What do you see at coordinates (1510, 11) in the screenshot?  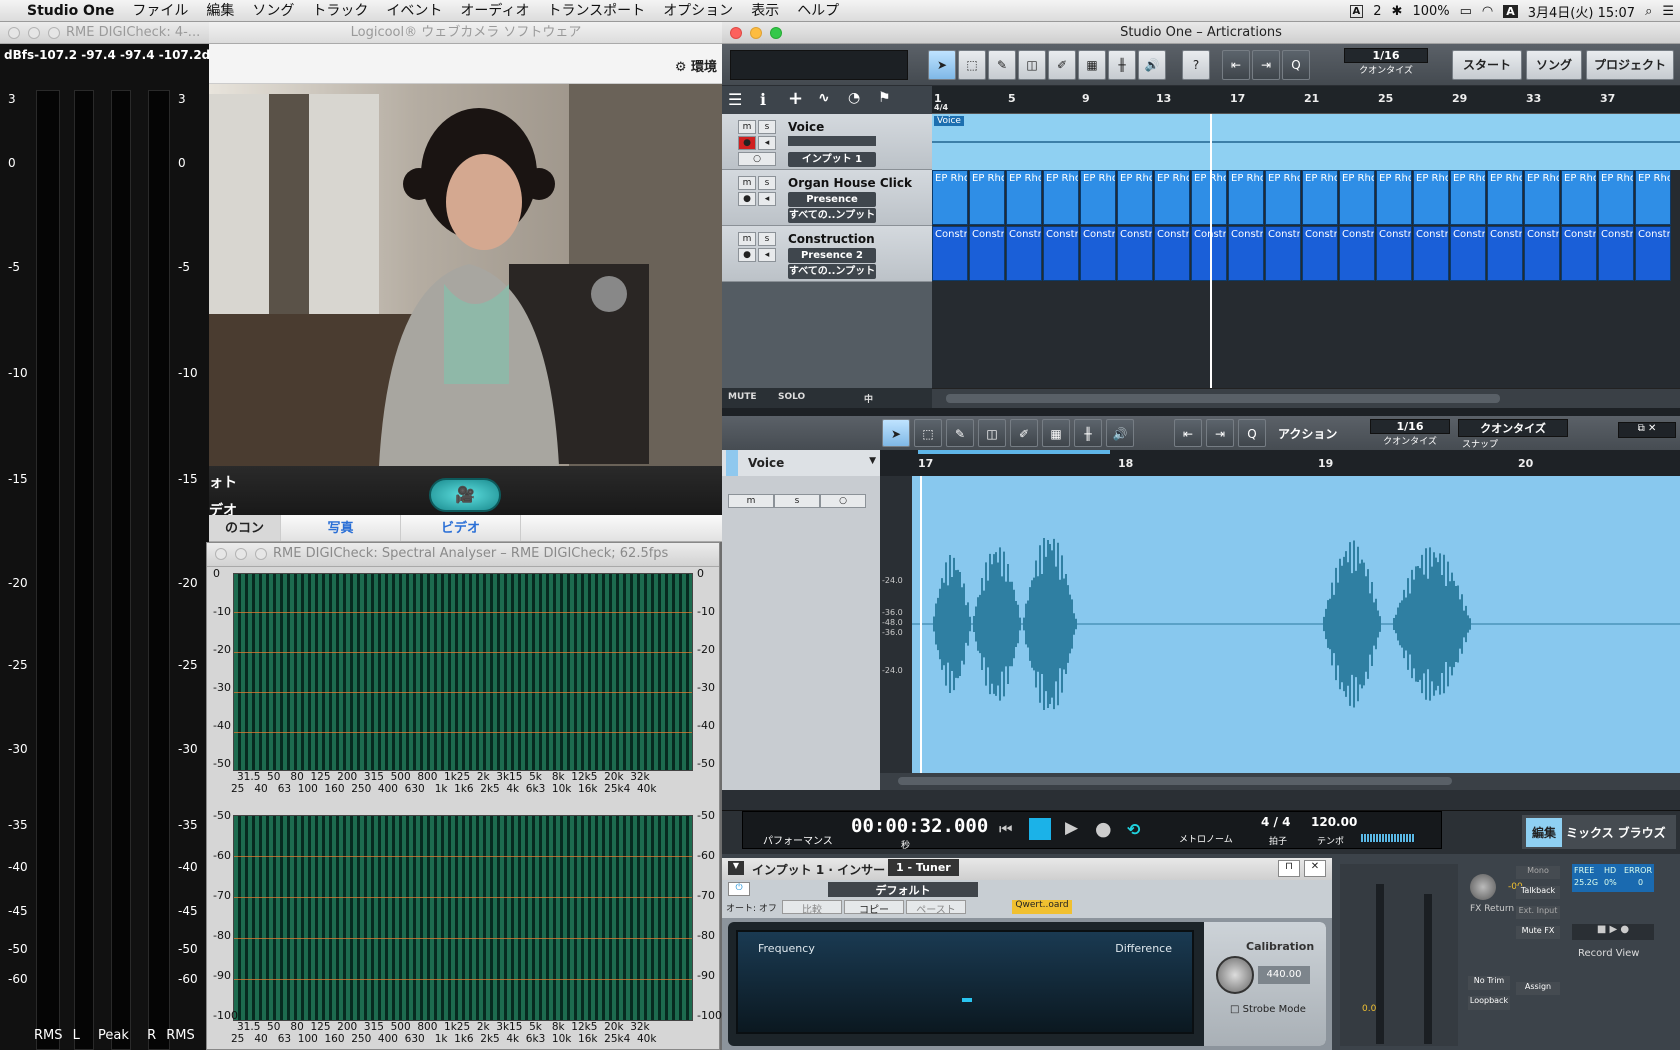 I see `input-mode: A` at bounding box center [1510, 11].